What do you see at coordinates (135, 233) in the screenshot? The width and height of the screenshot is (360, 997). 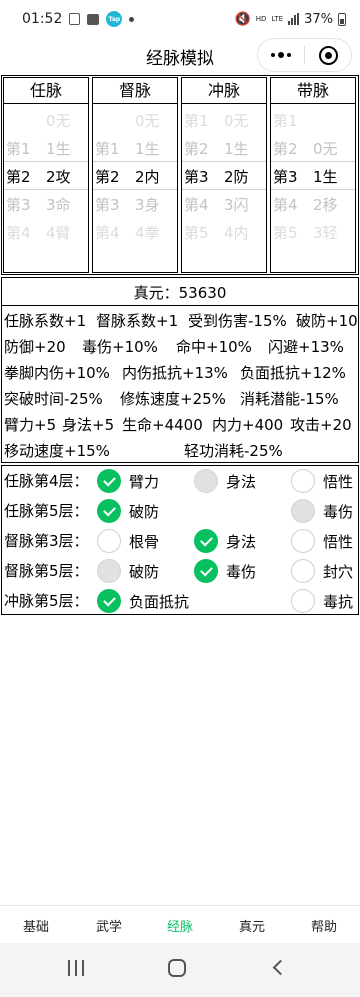 I see `picker-option: 第4 4拳` at bounding box center [135, 233].